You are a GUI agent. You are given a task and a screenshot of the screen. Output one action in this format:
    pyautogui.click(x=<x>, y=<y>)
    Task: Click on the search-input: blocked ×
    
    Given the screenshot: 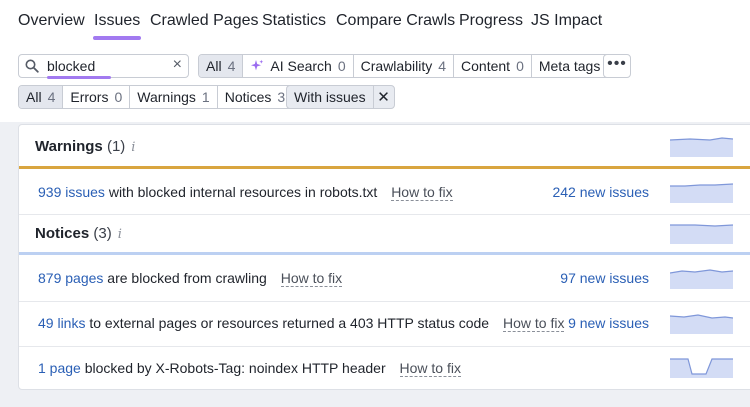 What is the action you would take?
    pyautogui.click(x=103, y=66)
    